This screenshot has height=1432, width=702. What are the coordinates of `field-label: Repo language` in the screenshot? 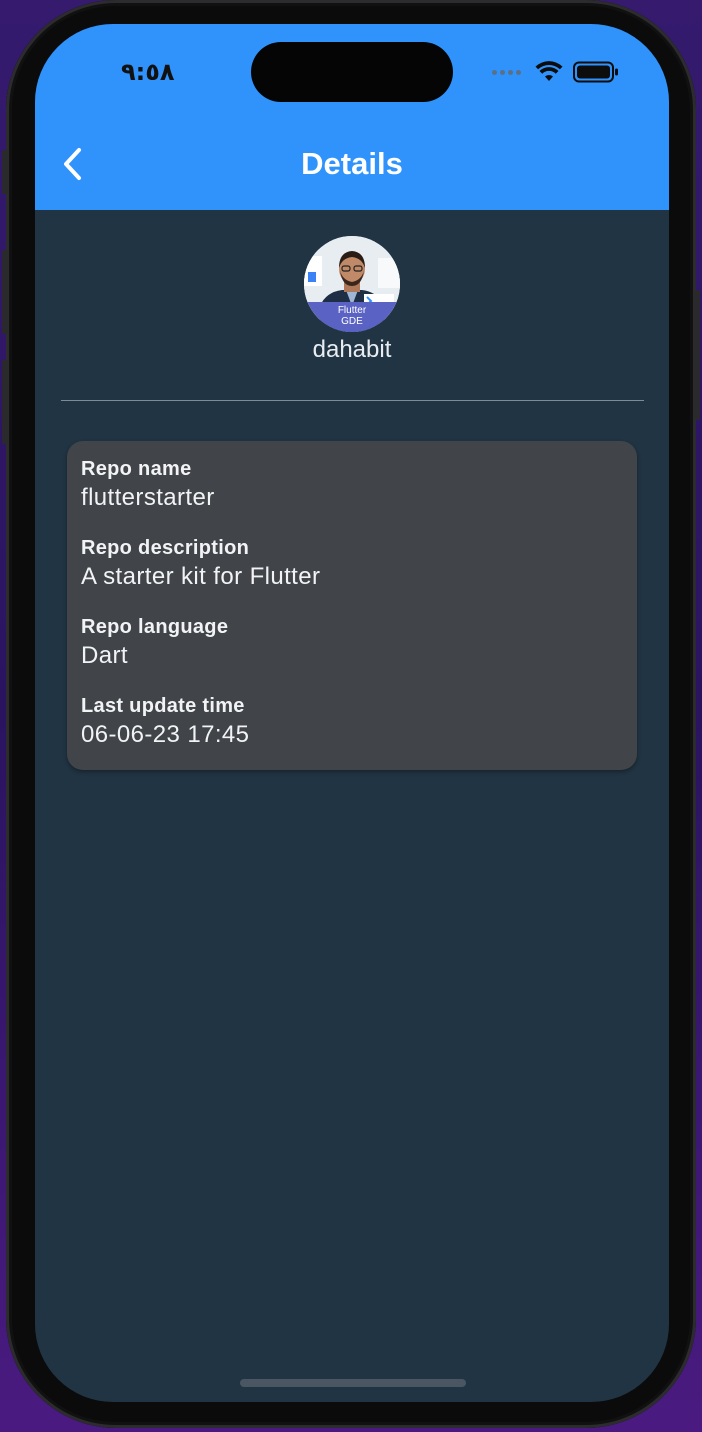 It's located at (155, 627).